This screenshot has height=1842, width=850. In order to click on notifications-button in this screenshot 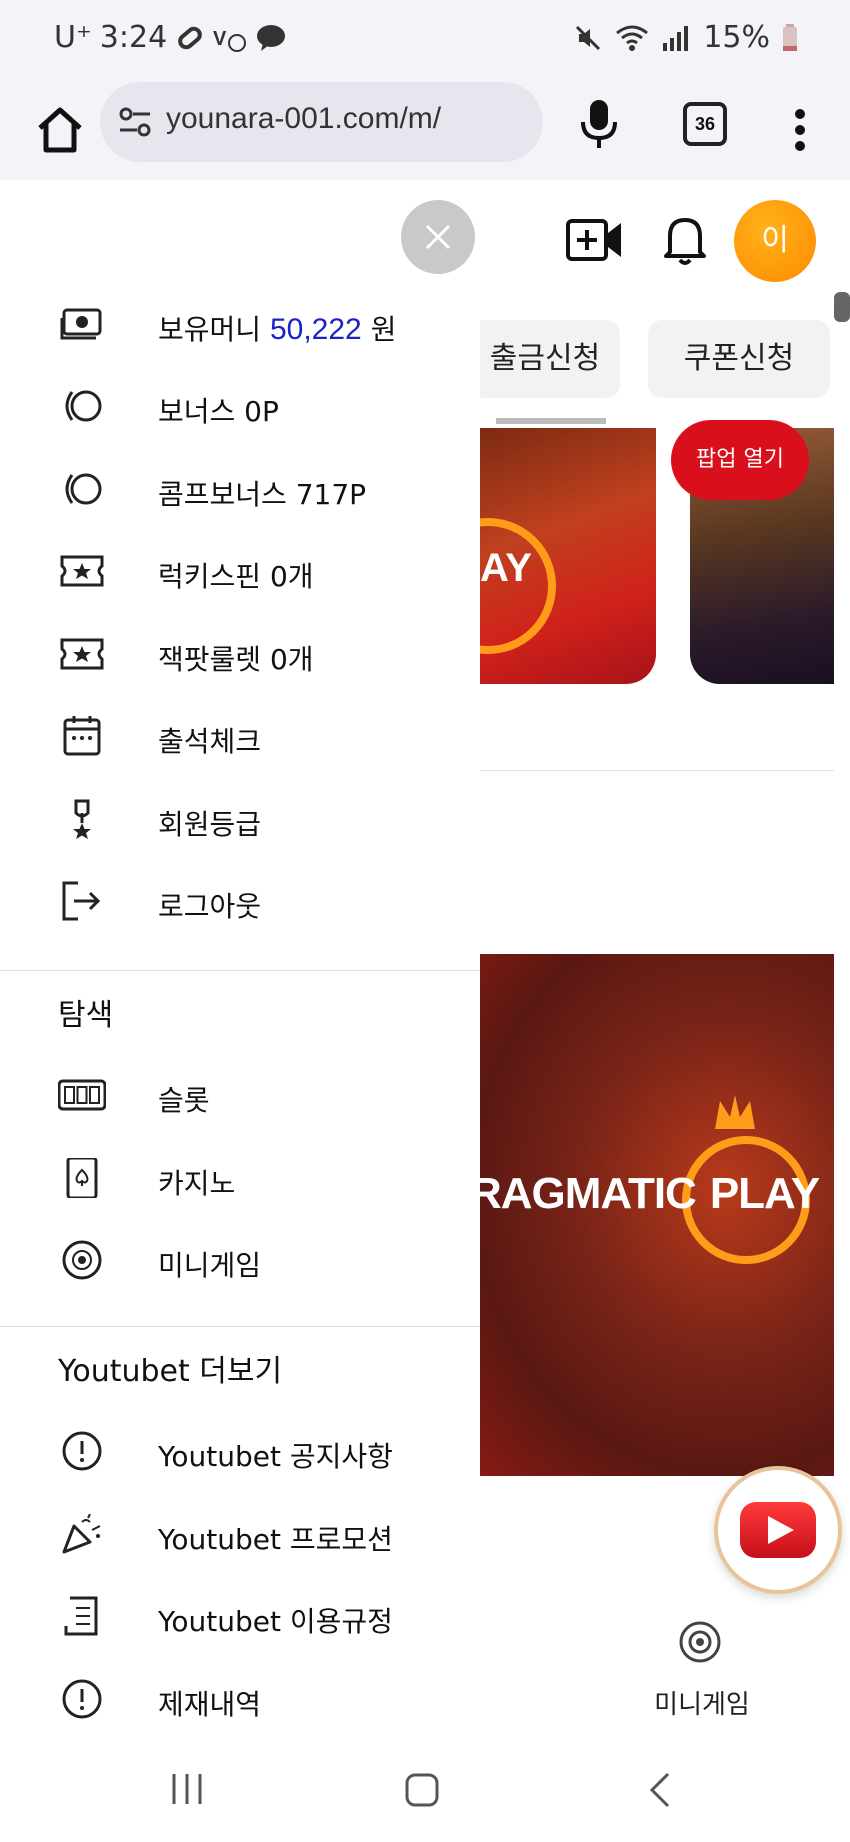, I will do `click(685, 240)`.